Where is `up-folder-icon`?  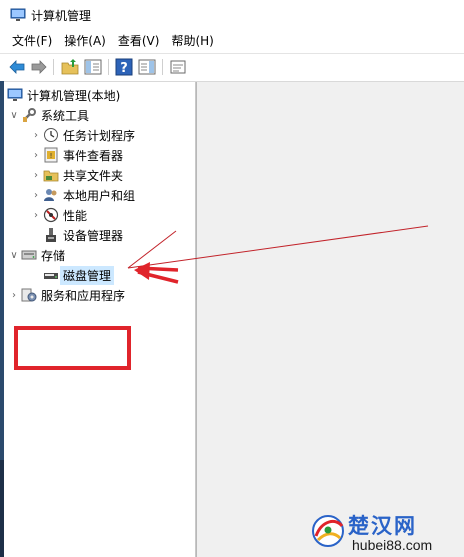
up-folder-icon is located at coordinates (70, 67).